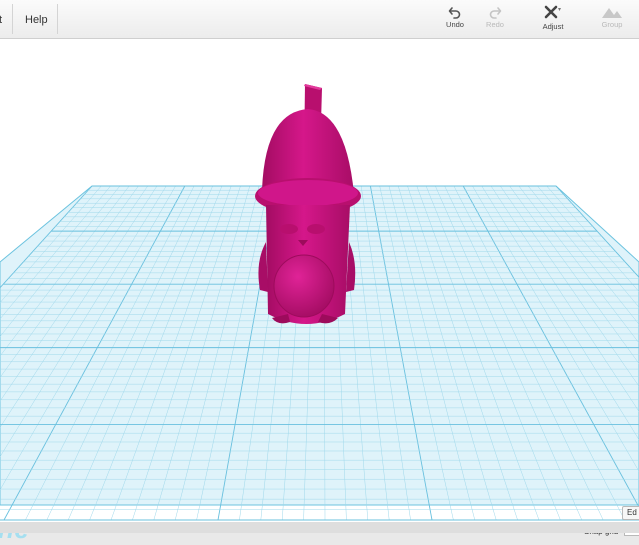 This screenshot has width=639, height=545. What do you see at coordinates (612, 24) in the screenshot?
I see `group-label: Group` at bounding box center [612, 24].